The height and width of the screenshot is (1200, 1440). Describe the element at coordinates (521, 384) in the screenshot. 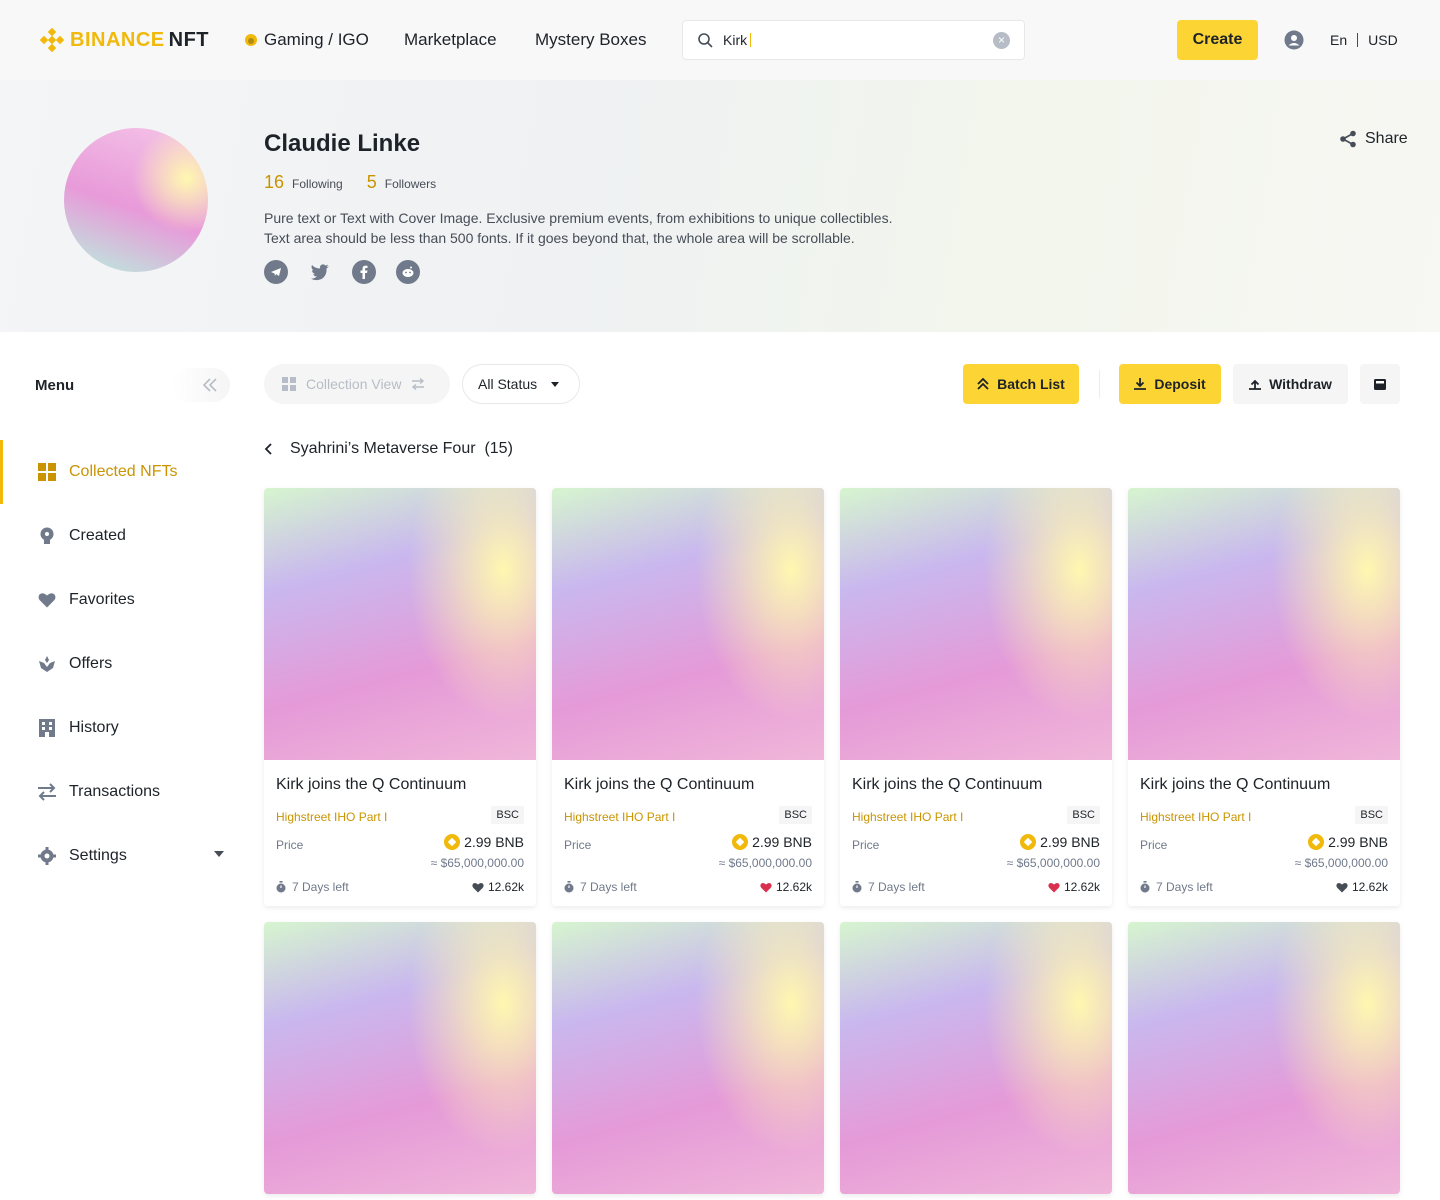

I see `status-select: All Status` at that location.